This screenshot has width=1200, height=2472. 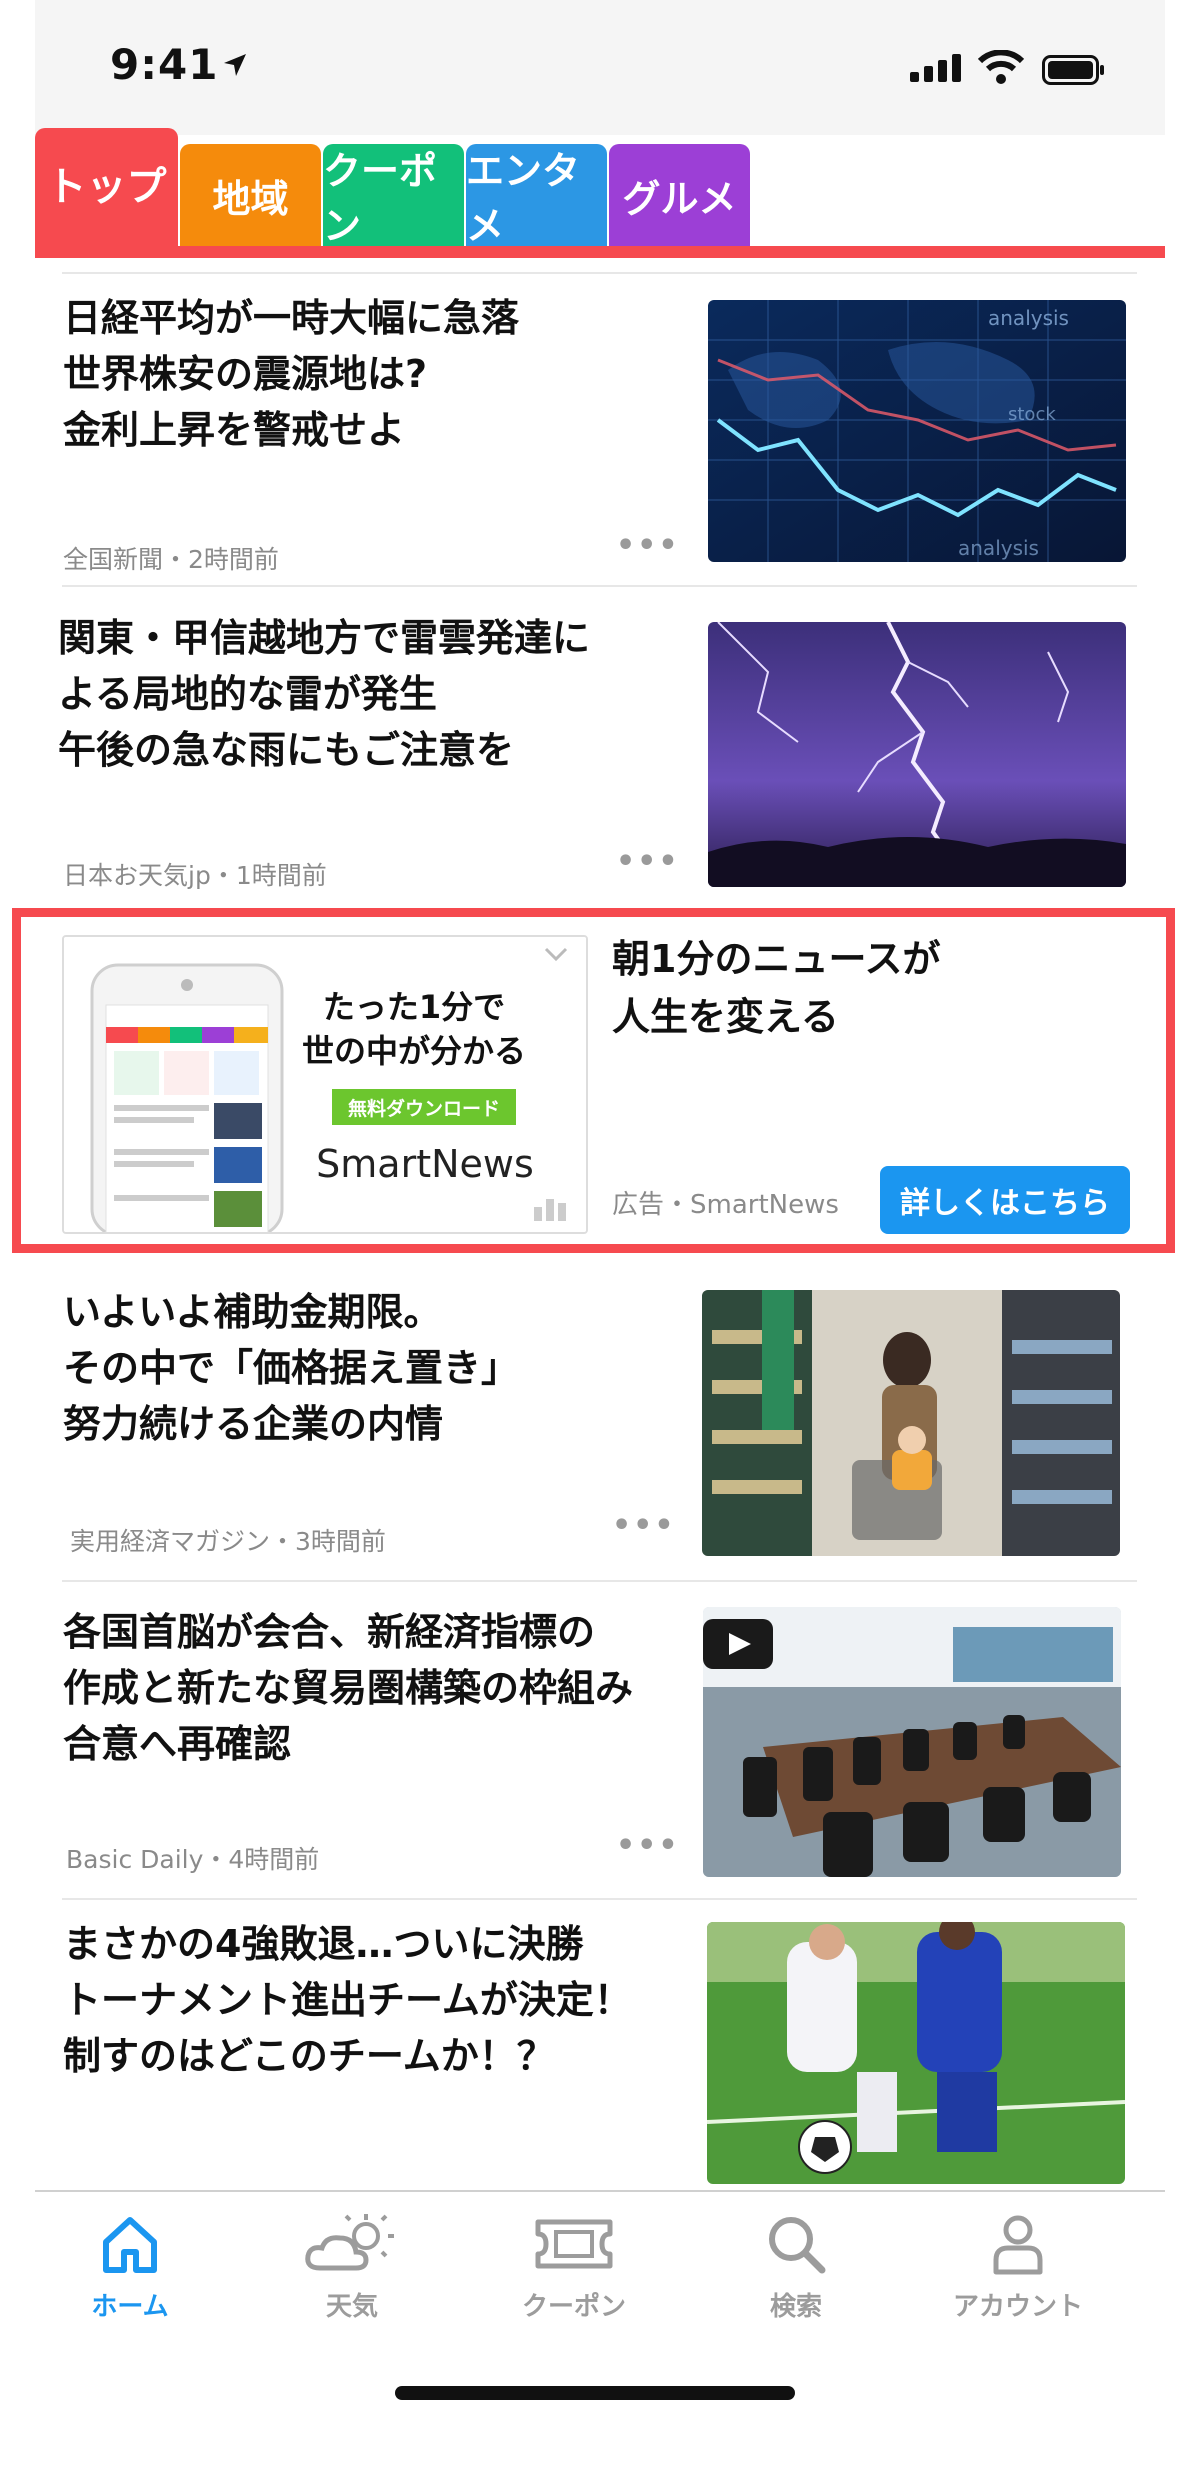 I want to click on nav-weather: 天気, so click(x=352, y=2267).